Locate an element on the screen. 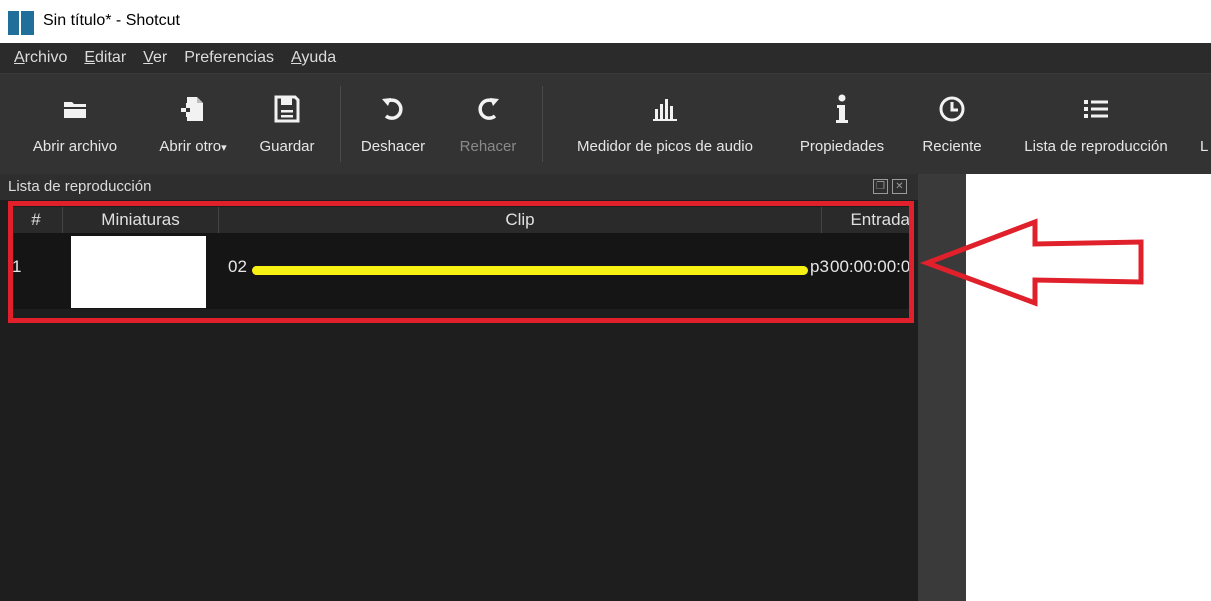 This screenshot has width=1211, height=601. menu-preferencias: Preferencias is located at coordinates (229, 58).